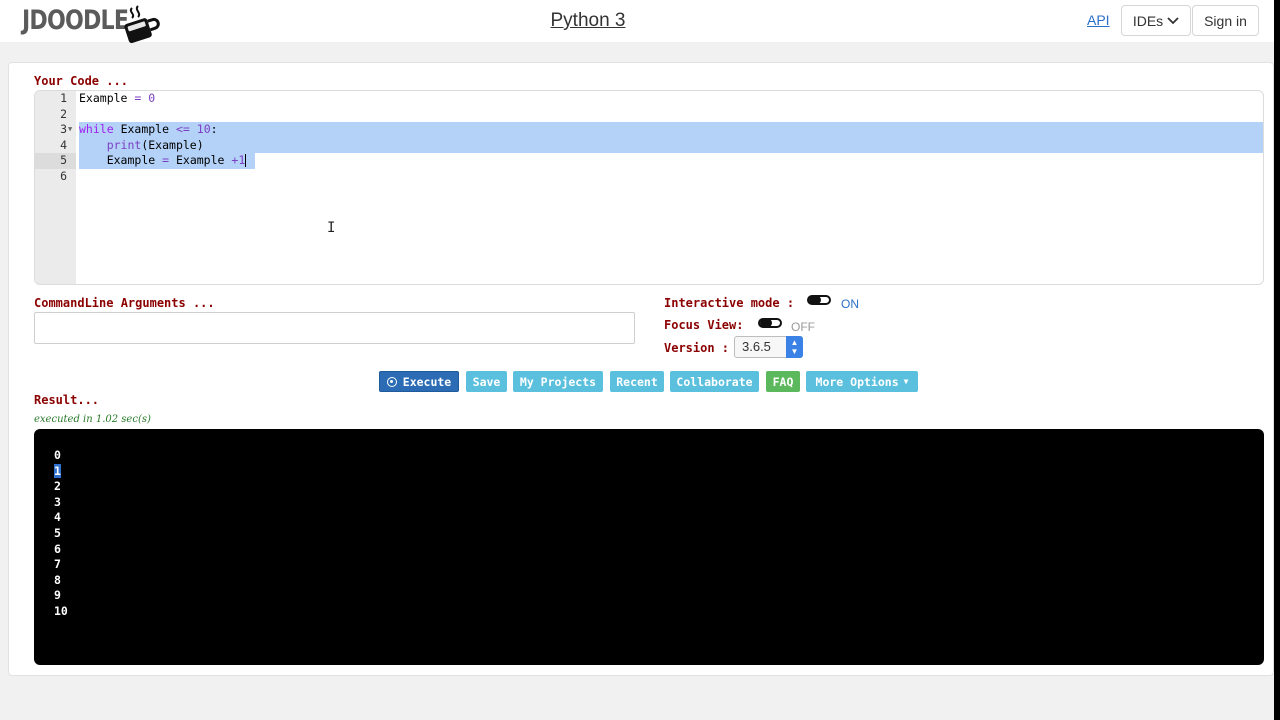 The height and width of the screenshot is (720, 1280). I want to click on faq-button: FAQ, so click(783, 381).